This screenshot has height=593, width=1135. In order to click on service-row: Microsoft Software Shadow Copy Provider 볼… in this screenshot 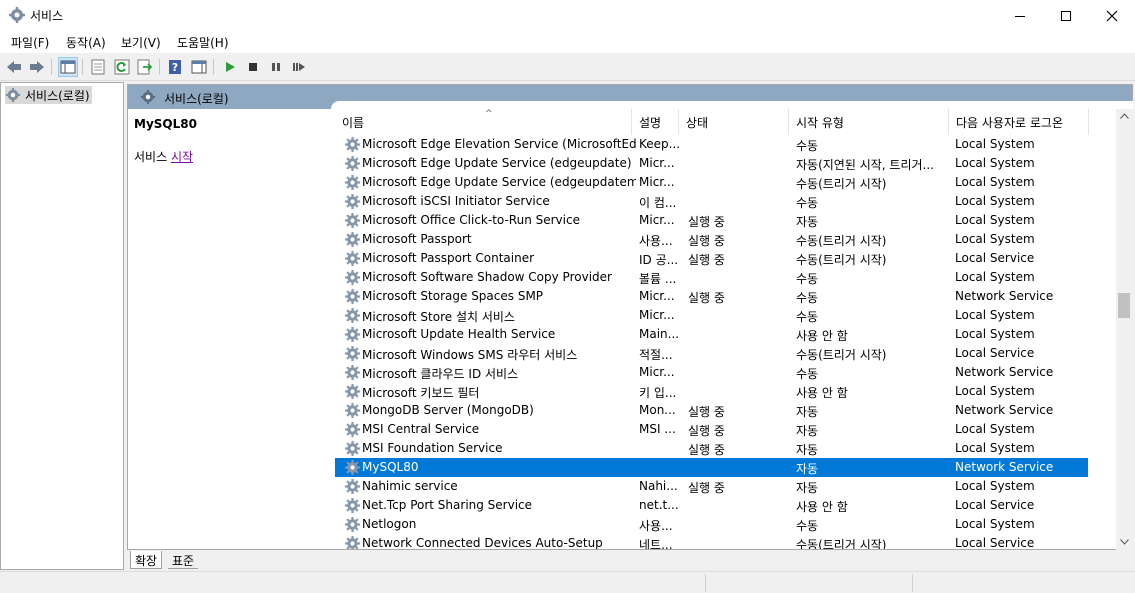, I will do `click(711, 277)`.